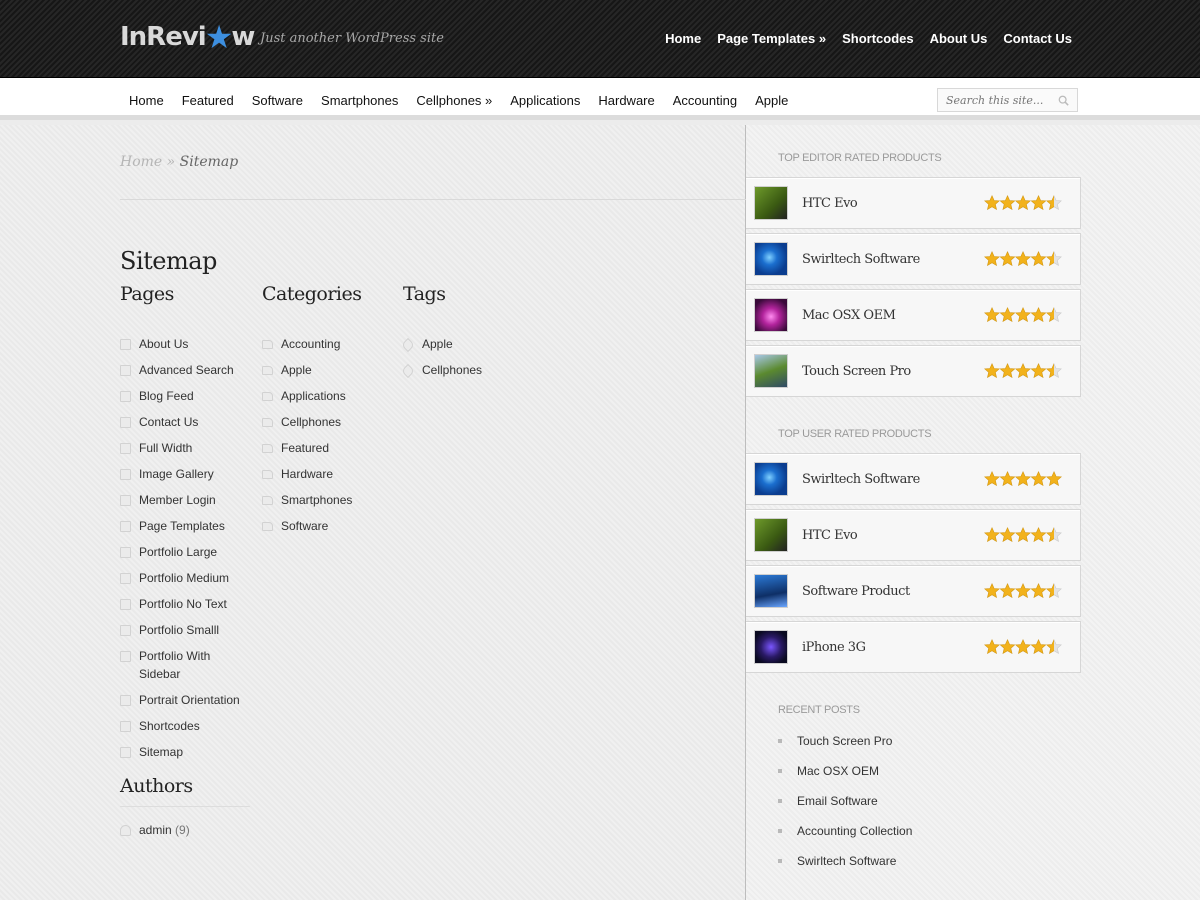 This screenshot has height=900, width=1200. I want to click on categories-item-accounting: Accounting, so click(327, 344).